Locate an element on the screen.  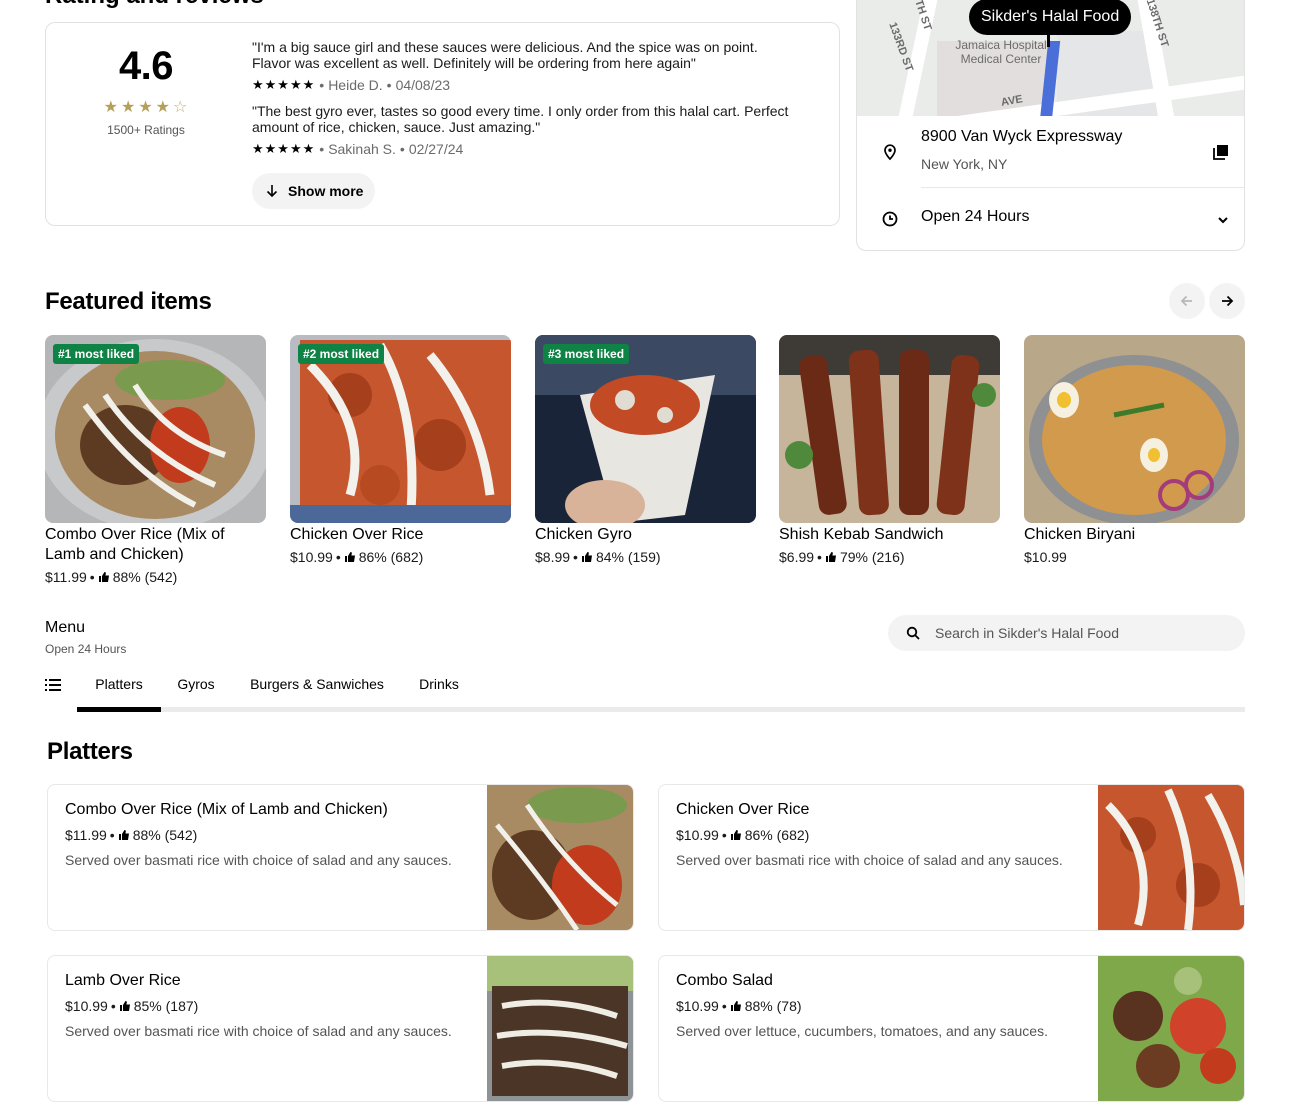
carousel-prev-button is located at coordinates (1187, 301).